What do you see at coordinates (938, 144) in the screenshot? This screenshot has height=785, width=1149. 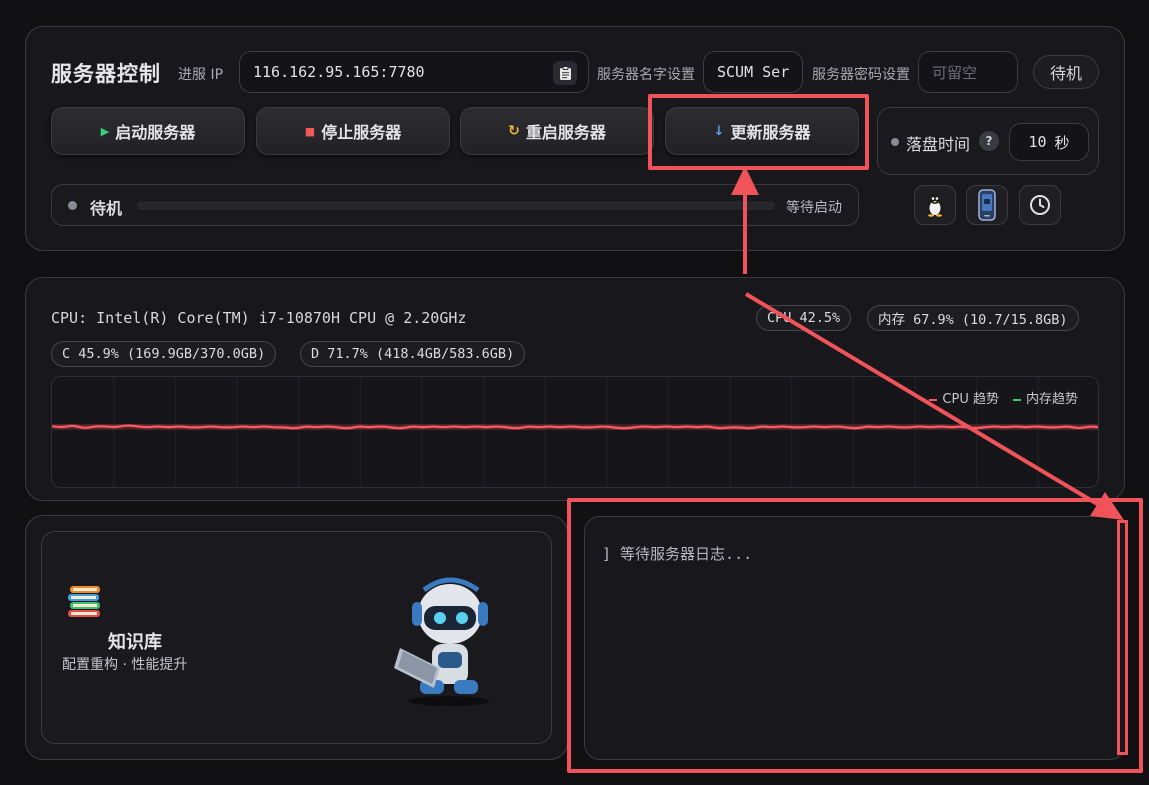 I see `save-interval-label: 落盘时间` at bounding box center [938, 144].